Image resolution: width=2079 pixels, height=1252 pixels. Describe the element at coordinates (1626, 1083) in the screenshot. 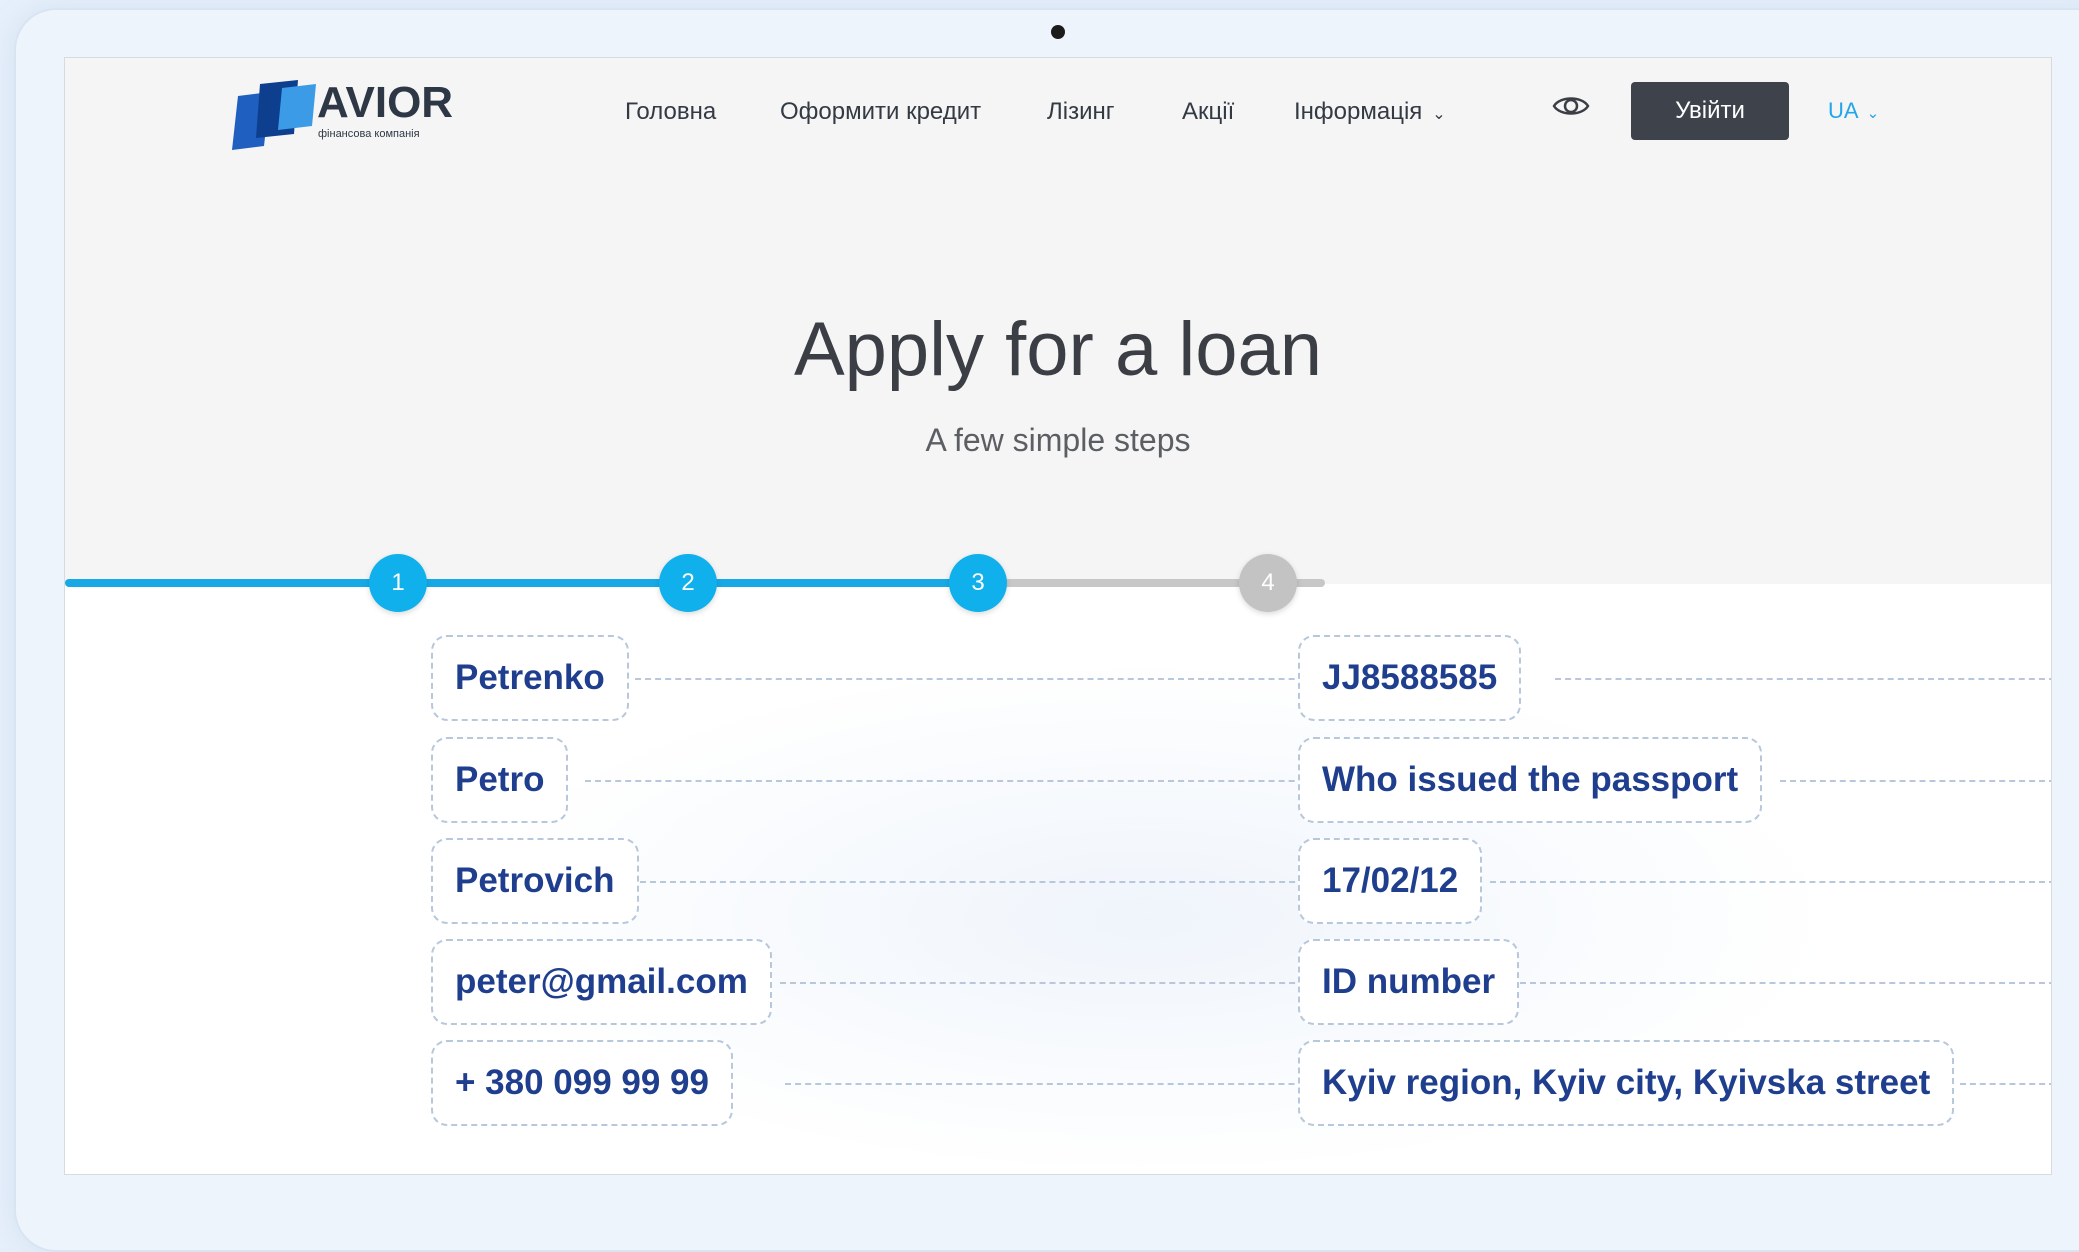

I see `address-field: Kyiv region, Kyiv city, Kyivska street` at that location.